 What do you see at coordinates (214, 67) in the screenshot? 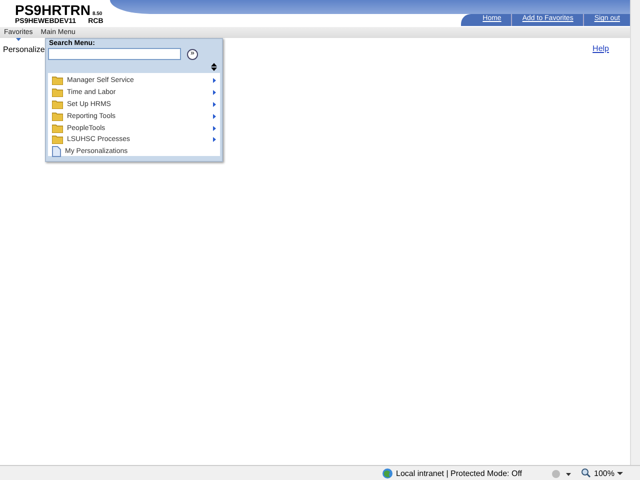
I see `sort-icon` at bounding box center [214, 67].